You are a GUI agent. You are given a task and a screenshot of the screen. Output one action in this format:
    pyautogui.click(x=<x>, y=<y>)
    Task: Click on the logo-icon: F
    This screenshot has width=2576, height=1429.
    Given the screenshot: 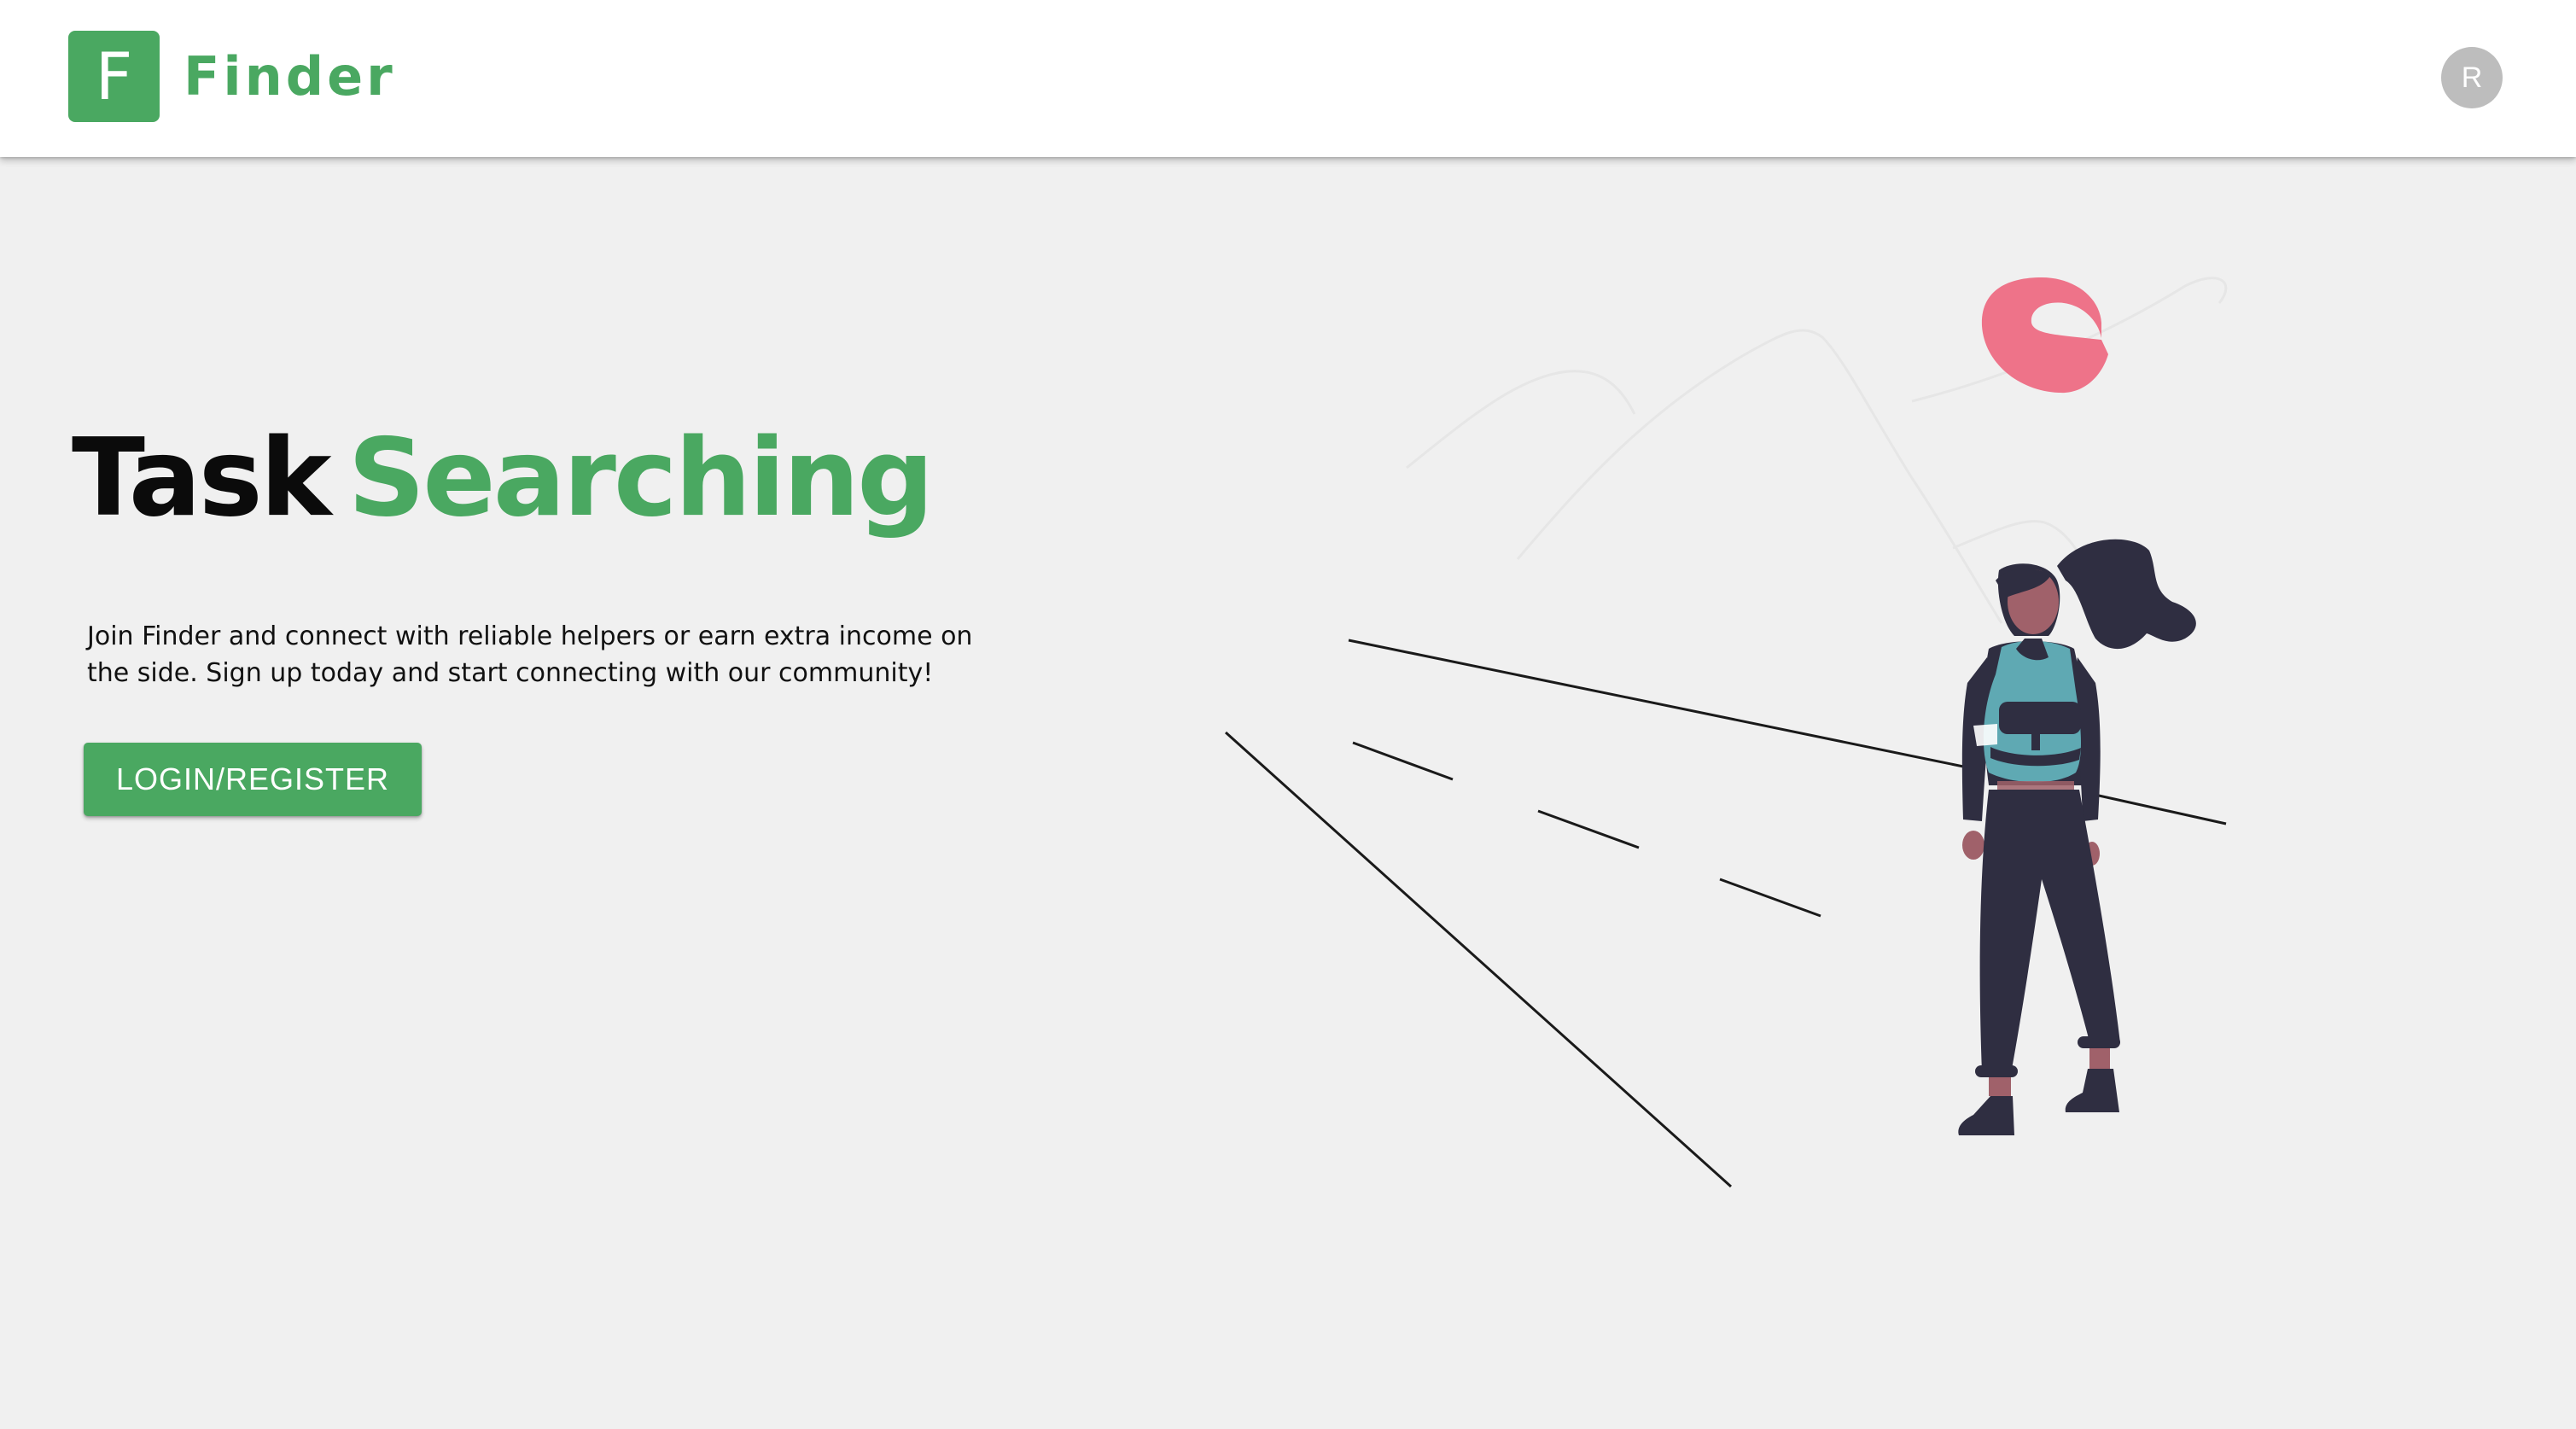 What is the action you would take?
    pyautogui.click(x=114, y=76)
    